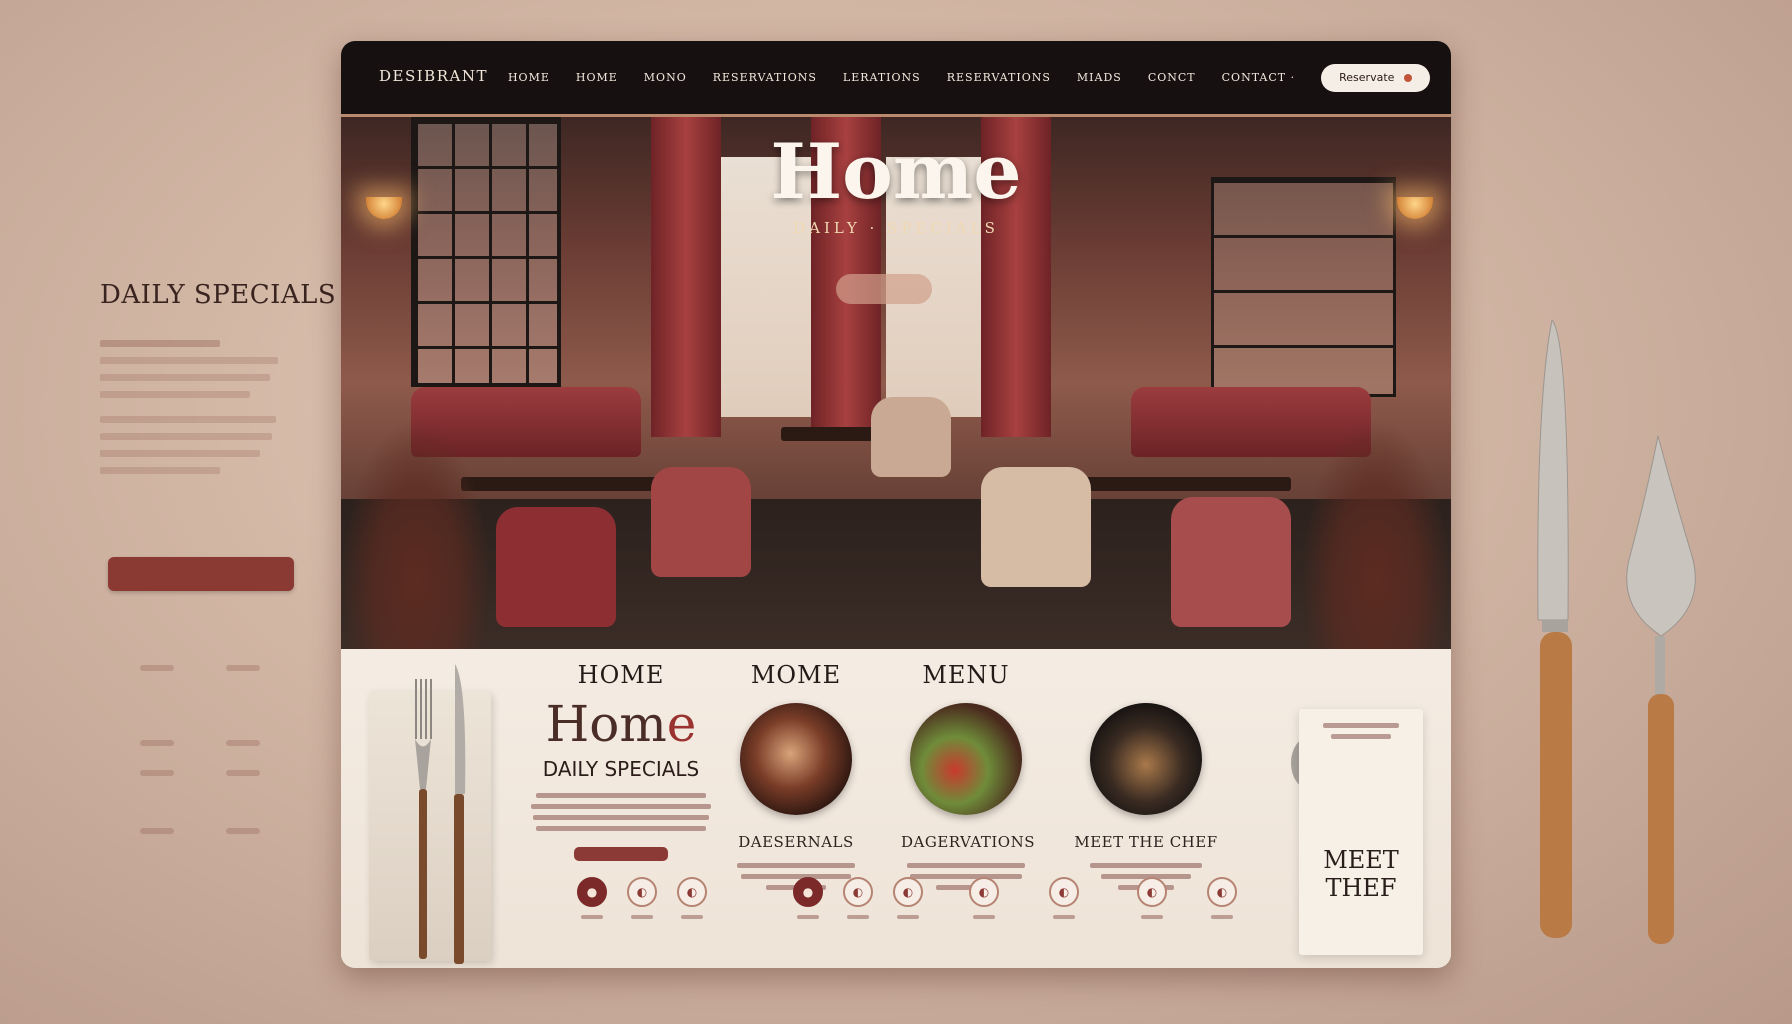 The image size is (1792, 1024). I want to click on home-column: HOME Home DAILY SPECIALS, so click(621, 761).